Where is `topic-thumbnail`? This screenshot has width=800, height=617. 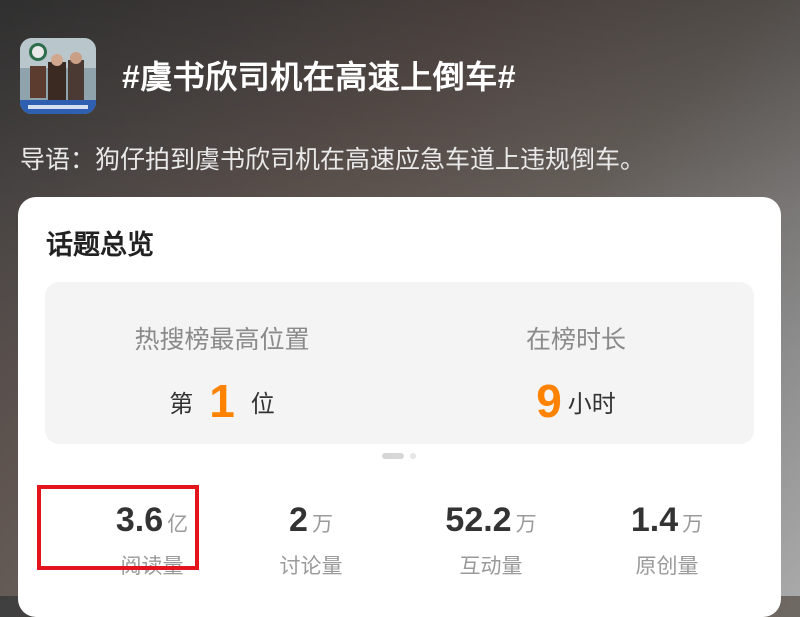 topic-thumbnail is located at coordinates (58, 76).